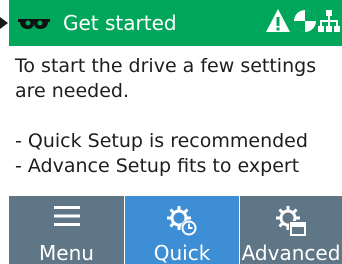  I want to click on warning-icon, so click(278, 20).